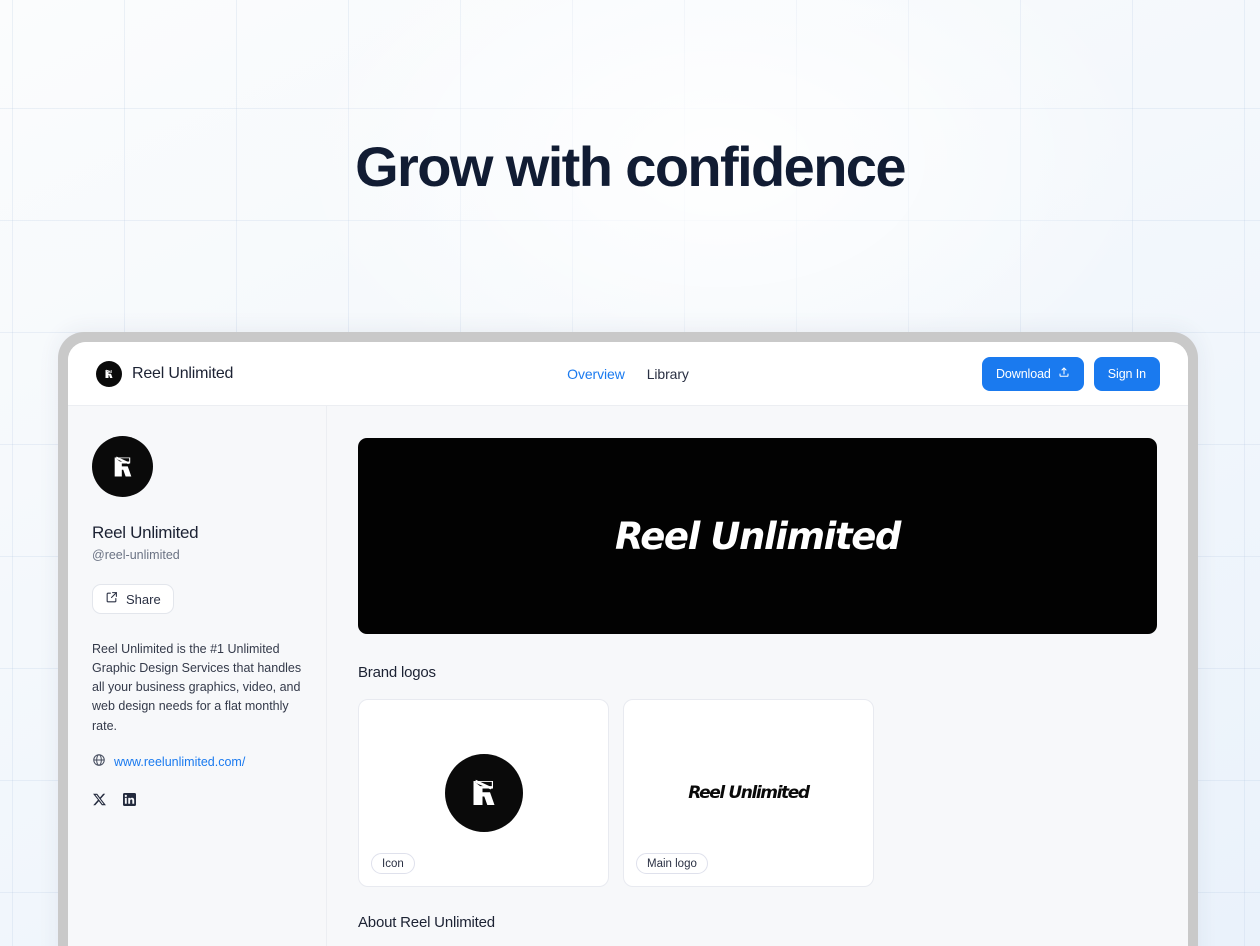 This screenshot has height=946, width=1260. I want to click on hero-title: Grow with confidence, so click(630, 166).